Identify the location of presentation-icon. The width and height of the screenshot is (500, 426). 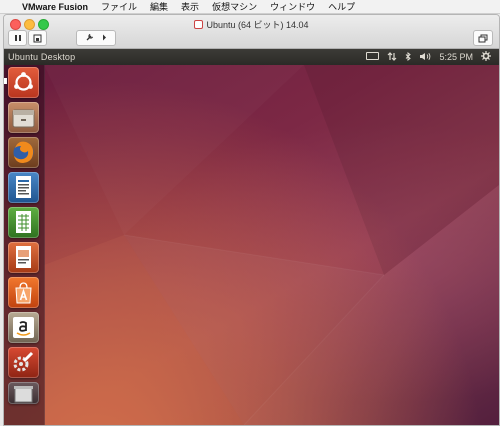
(23, 257).